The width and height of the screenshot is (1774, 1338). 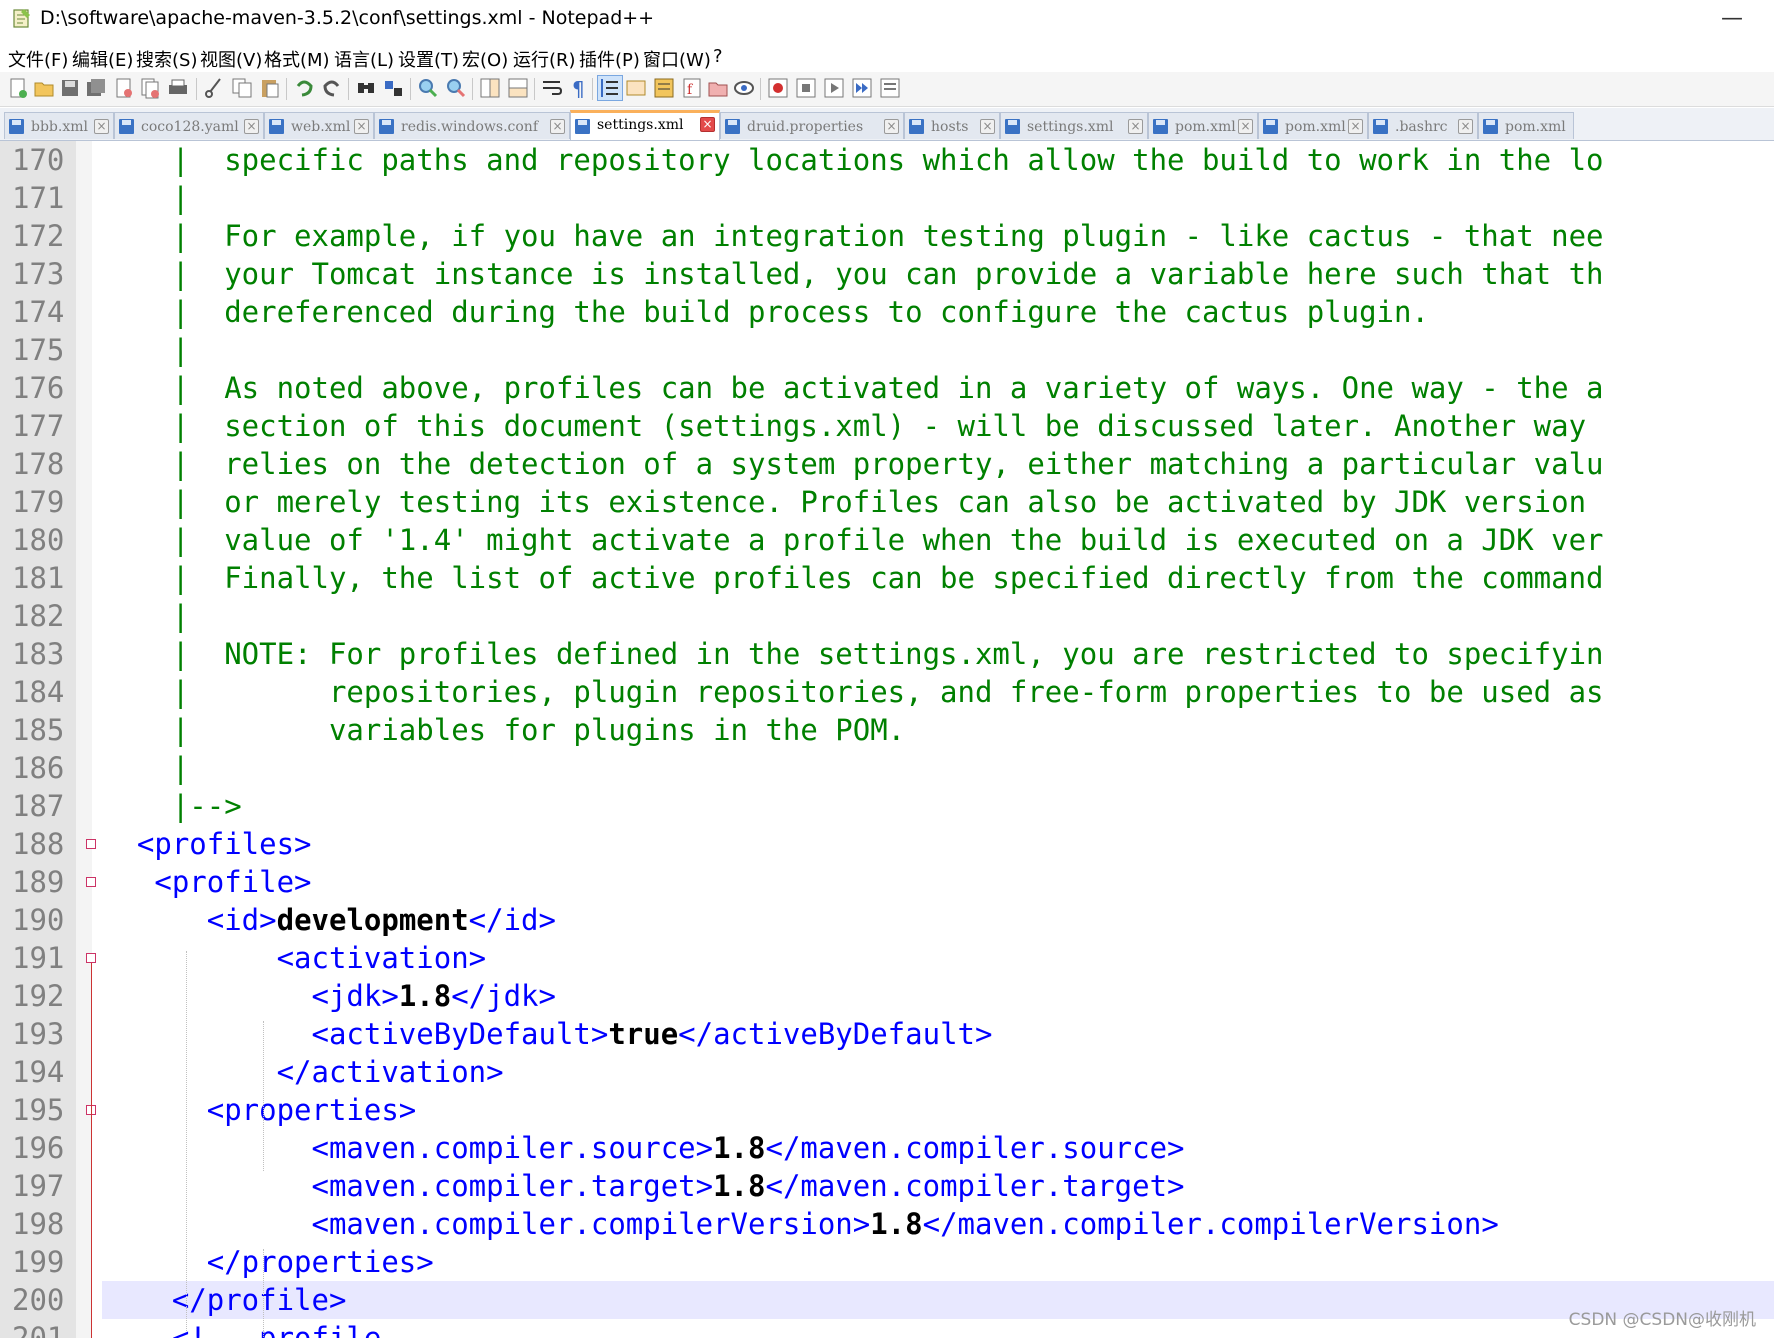 What do you see at coordinates (124, 88) in the screenshot?
I see `close-icon` at bounding box center [124, 88].